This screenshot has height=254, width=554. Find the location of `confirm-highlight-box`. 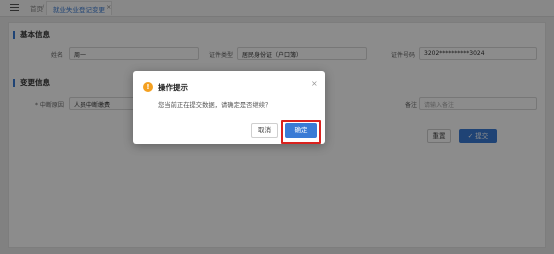

confirm-highlight-box is located at coordinates (301, 132).